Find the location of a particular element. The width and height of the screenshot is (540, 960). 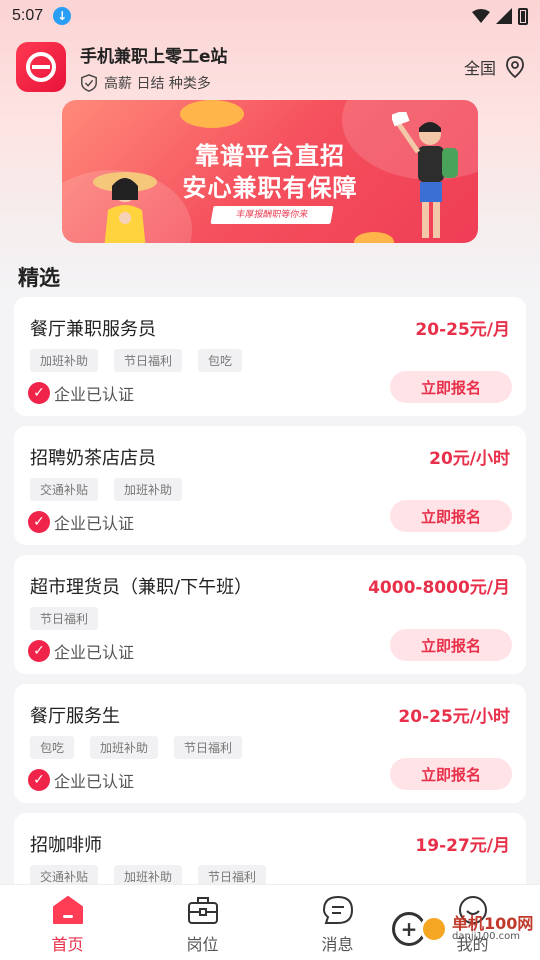

nav-messages-label: 消息 is located at coordinates (337, 944).